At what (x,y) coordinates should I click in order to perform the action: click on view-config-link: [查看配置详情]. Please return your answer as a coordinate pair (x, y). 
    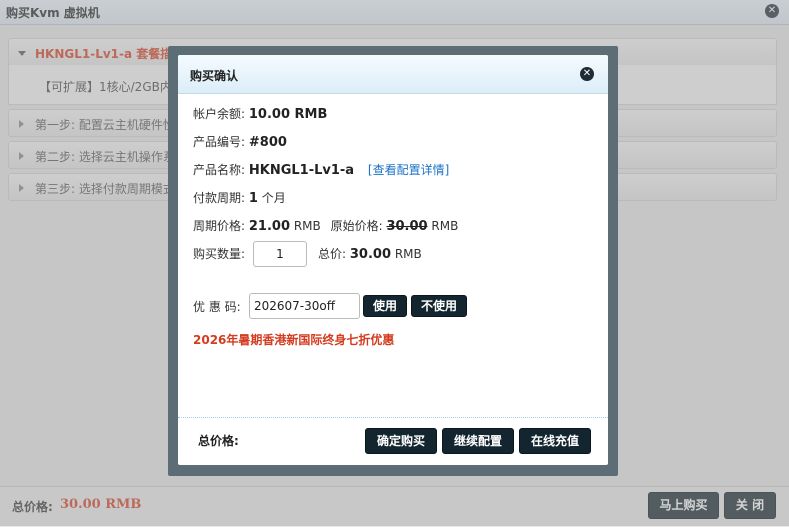
    Looking at the image, I should click on (408, 170).